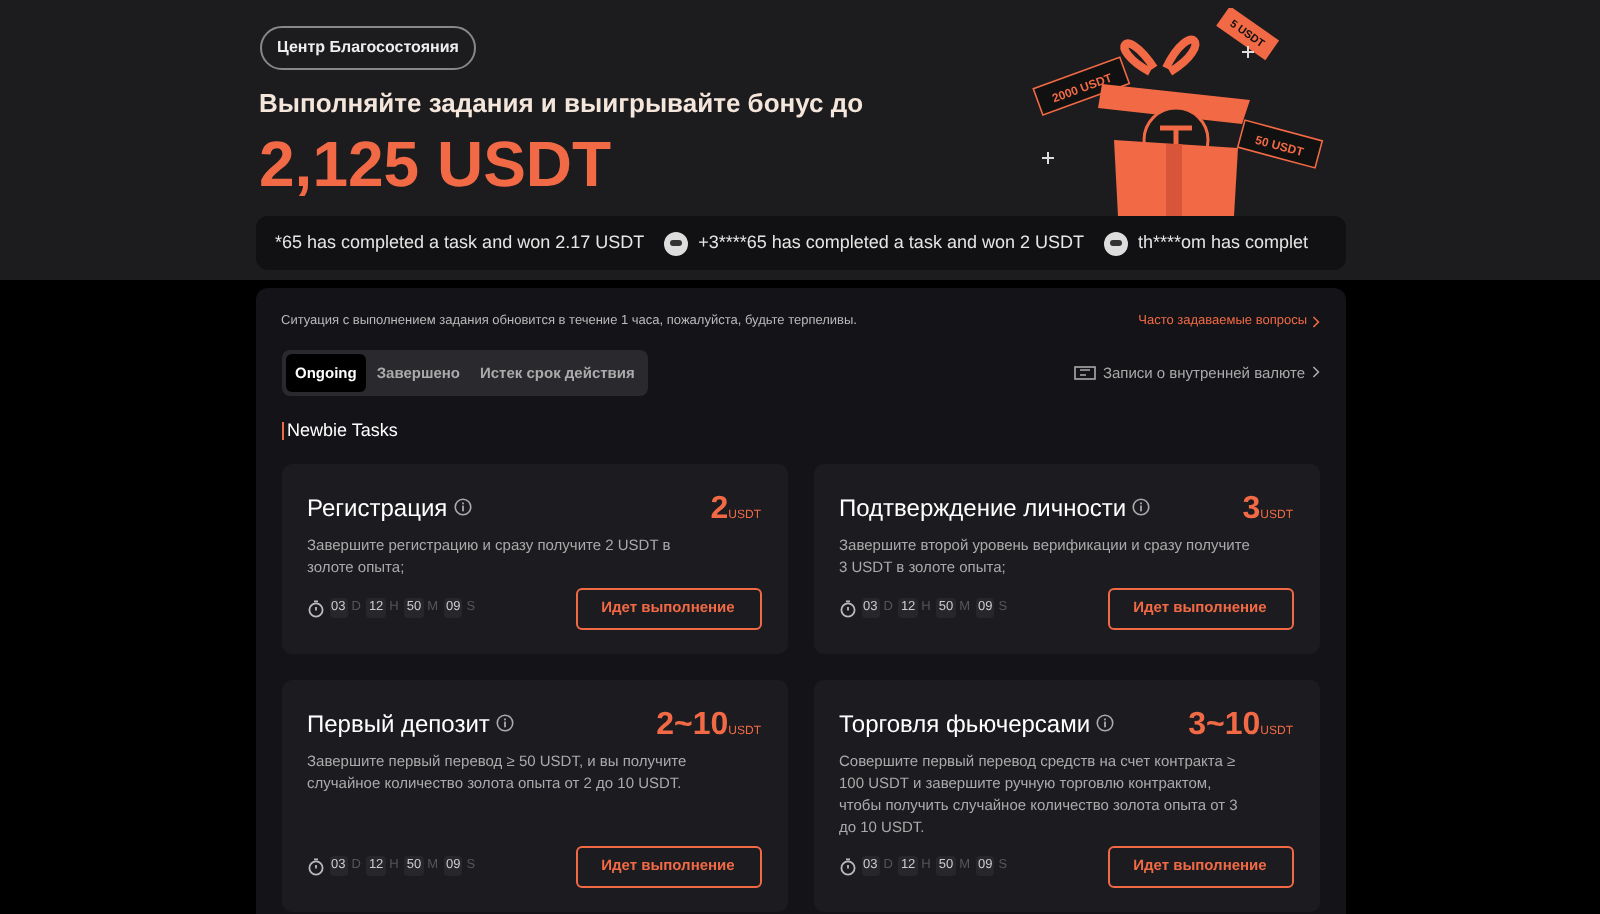 Image resolution: width=1600 pixels, height=914 pixels. What do you see at coordinates (965, 724) in the screenshot?
I see `task-title: Торговля фьючерсами` at bounding box center [965, 724].